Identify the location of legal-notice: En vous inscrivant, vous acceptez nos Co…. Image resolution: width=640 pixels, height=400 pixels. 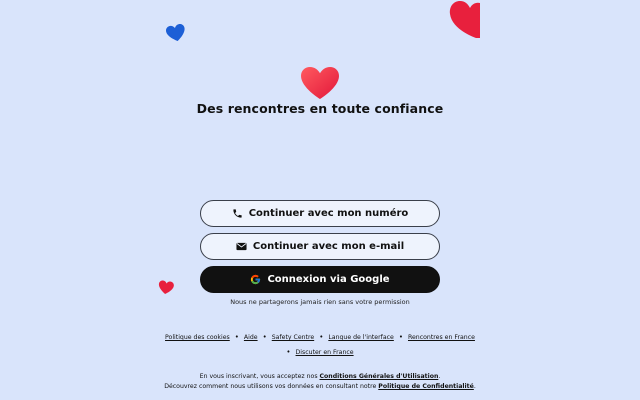
(320, 382).